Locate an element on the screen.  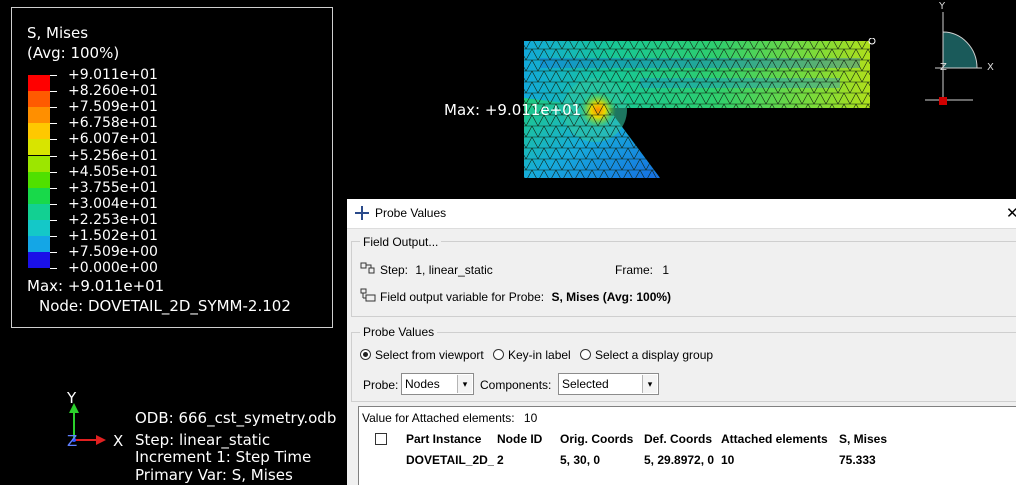
probe-type-label: Probe: is located at coordinates (381, 385).